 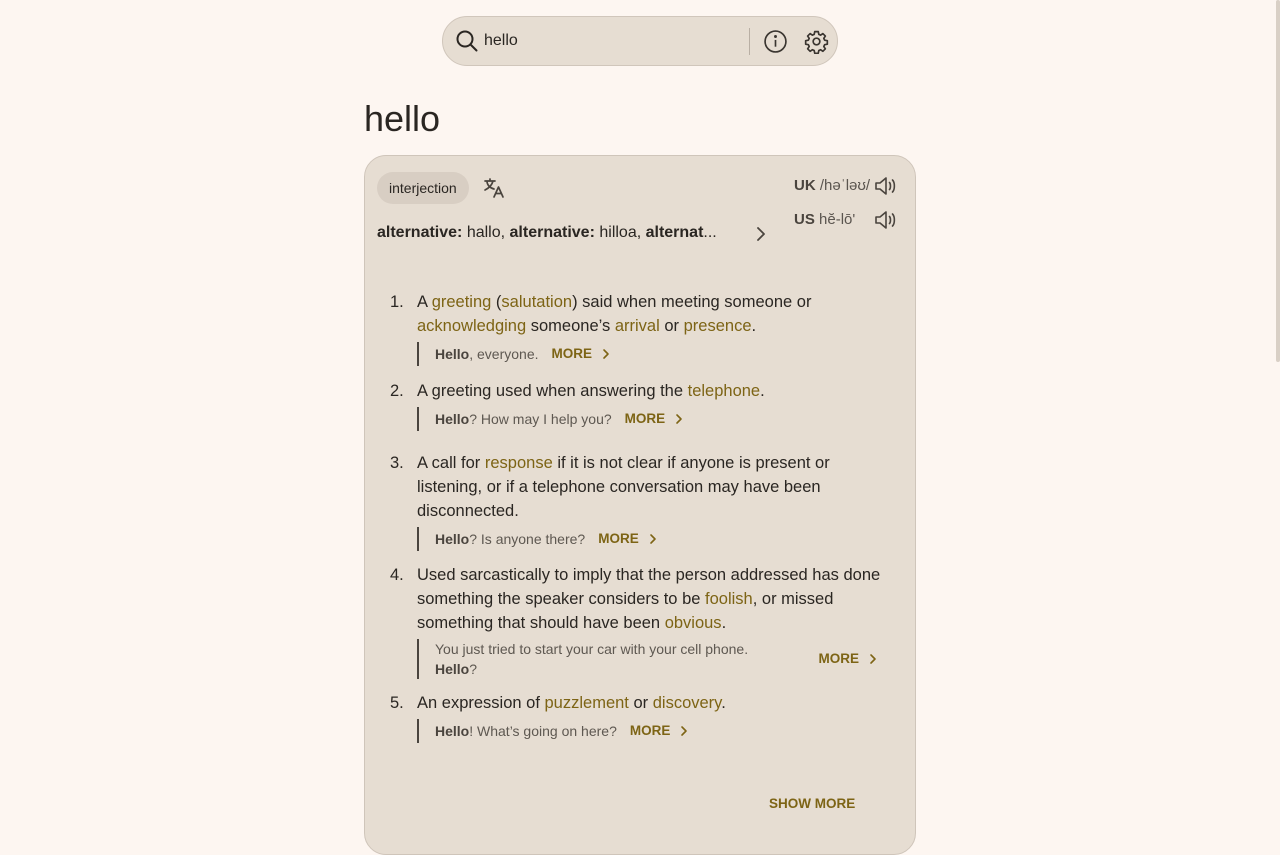 I want to click on definition-text-part: ) said when meeting someone or, so click(x=692, y=302).